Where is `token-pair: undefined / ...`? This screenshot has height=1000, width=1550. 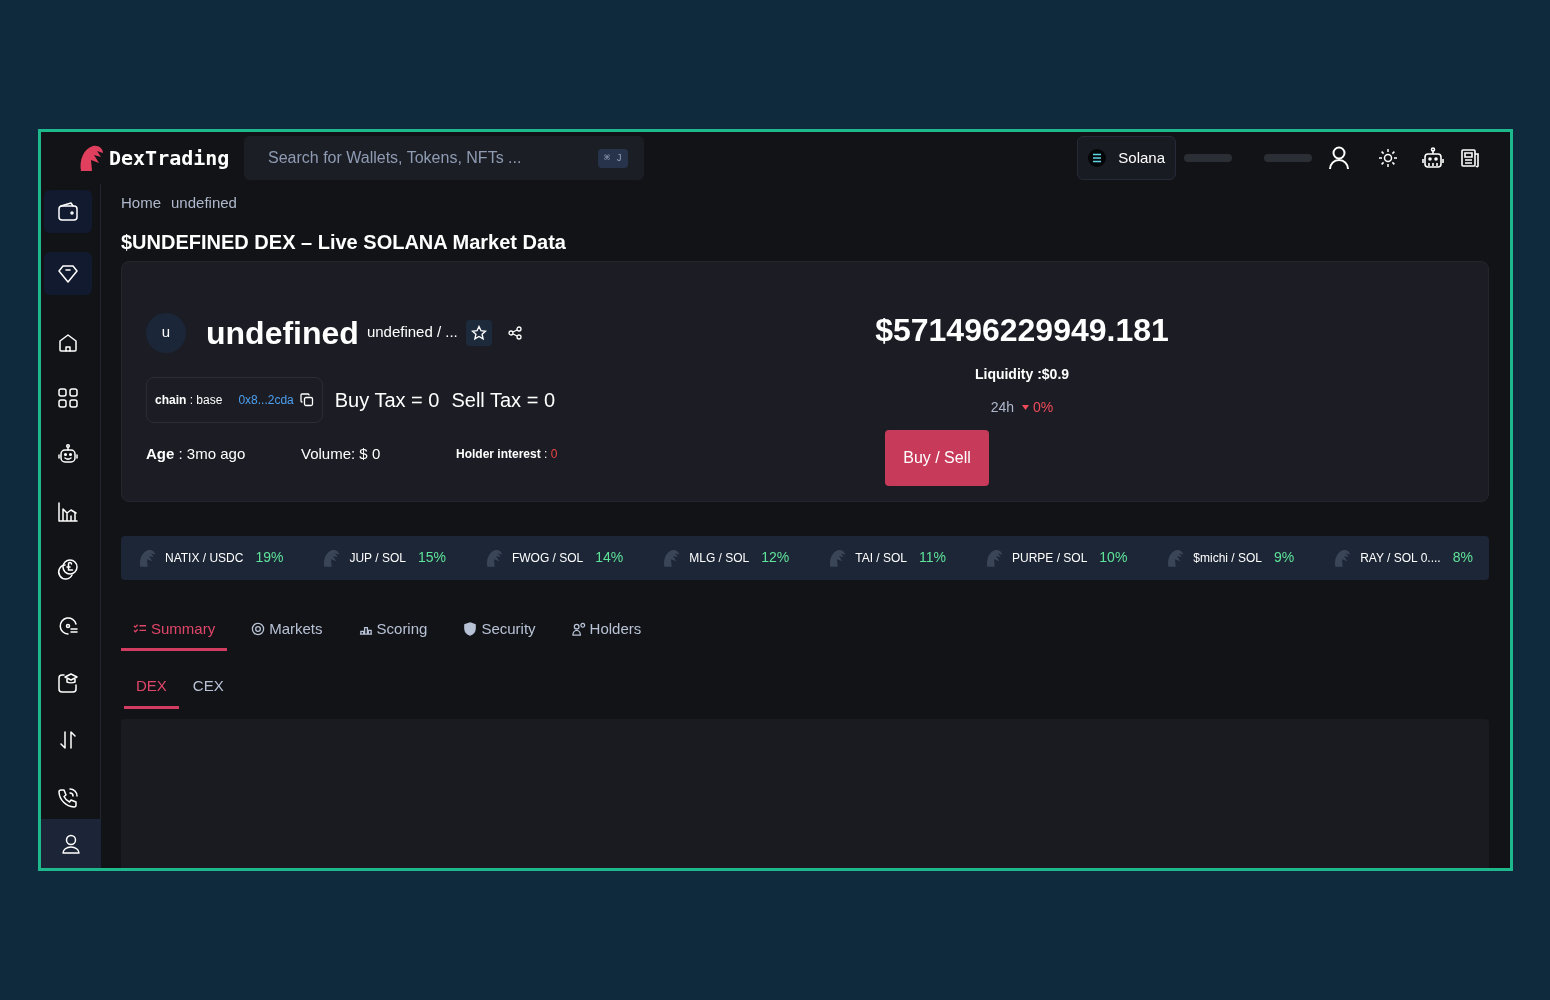
token-pair: undefined / ... is located at coordinates (412, 332).